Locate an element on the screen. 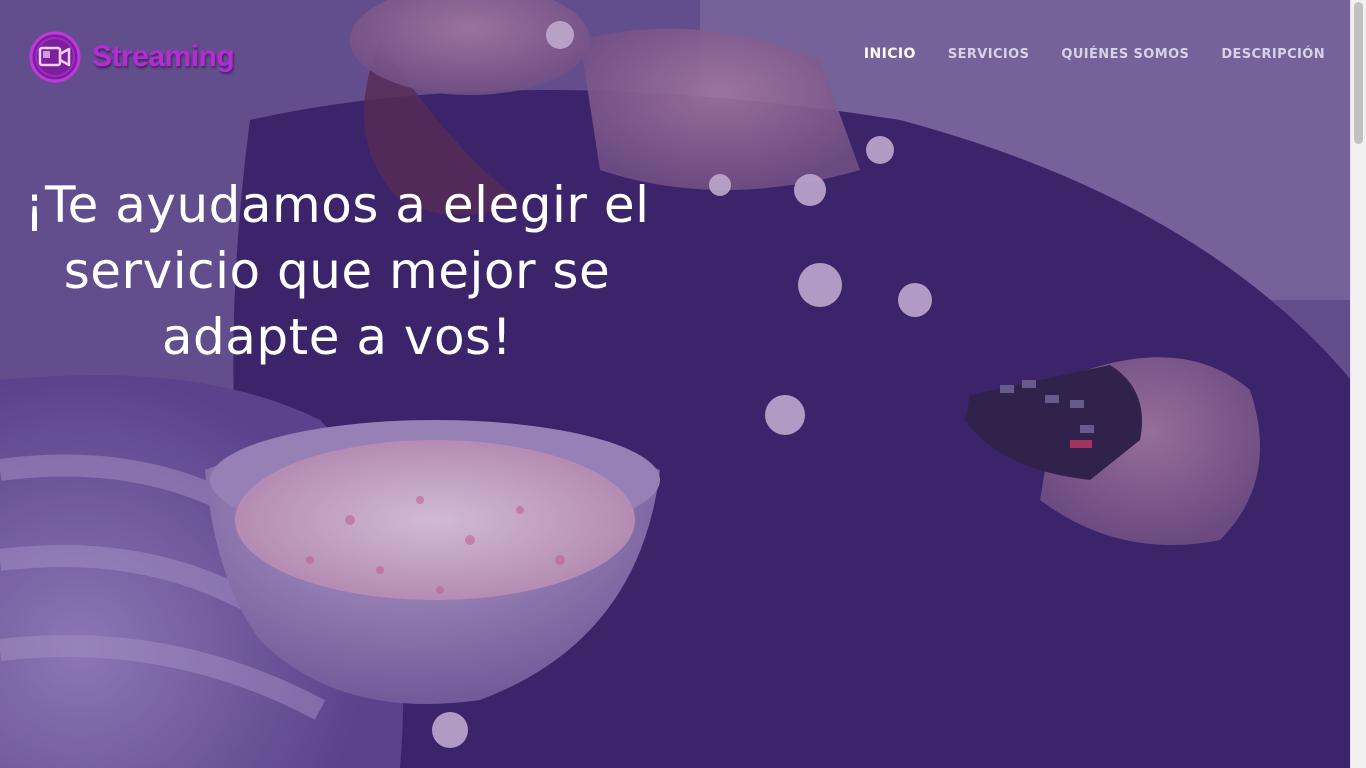 The height and width of the screenshot is (768, 1366). nav-item-quienes-somos: QUIÉNES SOMOS is located at coordinates (1125, 54).